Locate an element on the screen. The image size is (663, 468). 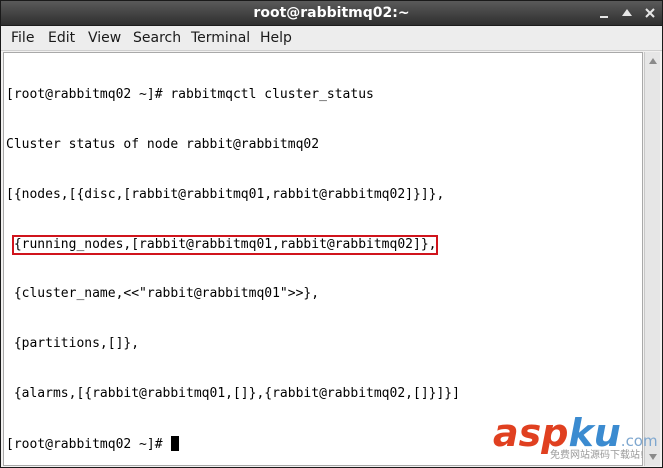
close-icon is located at coordinates (650, 13).